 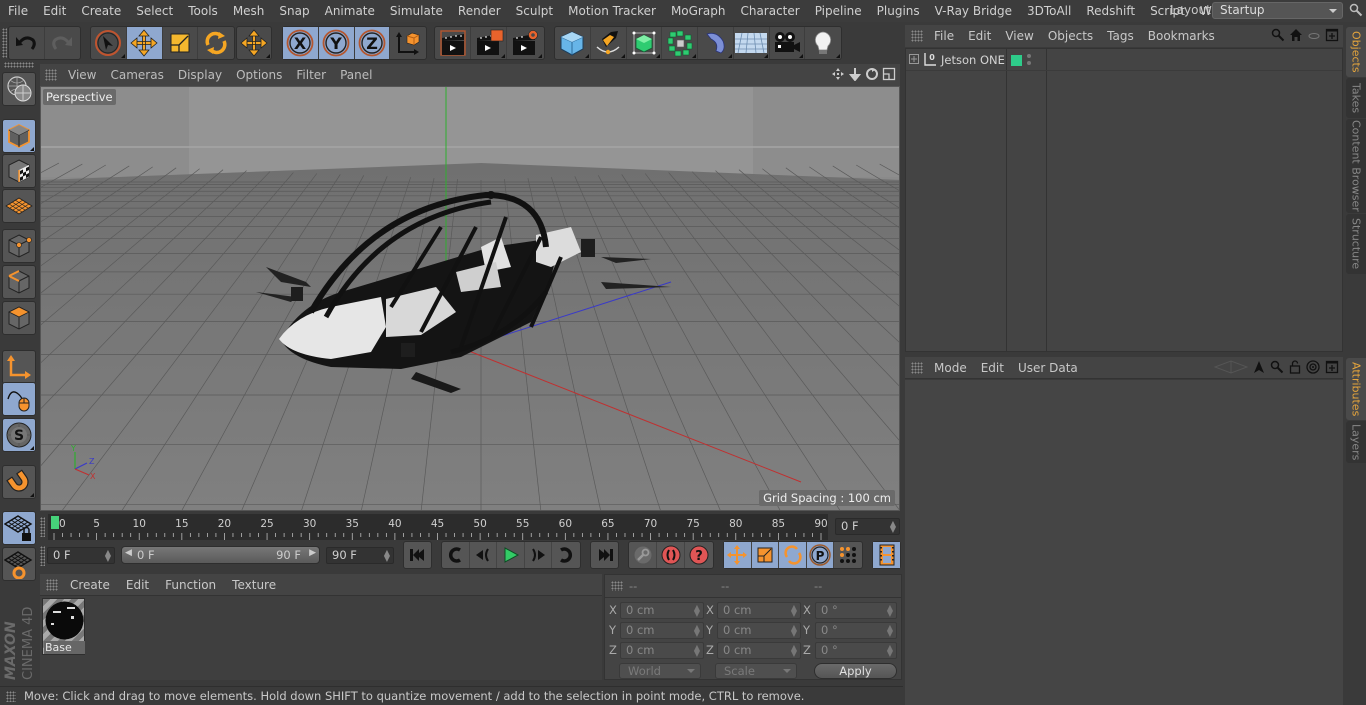 What do you see at coordinates (259, 75) in the screenshot?
I see `viewport-menu-options: Options` at bounding box center [259, 75].